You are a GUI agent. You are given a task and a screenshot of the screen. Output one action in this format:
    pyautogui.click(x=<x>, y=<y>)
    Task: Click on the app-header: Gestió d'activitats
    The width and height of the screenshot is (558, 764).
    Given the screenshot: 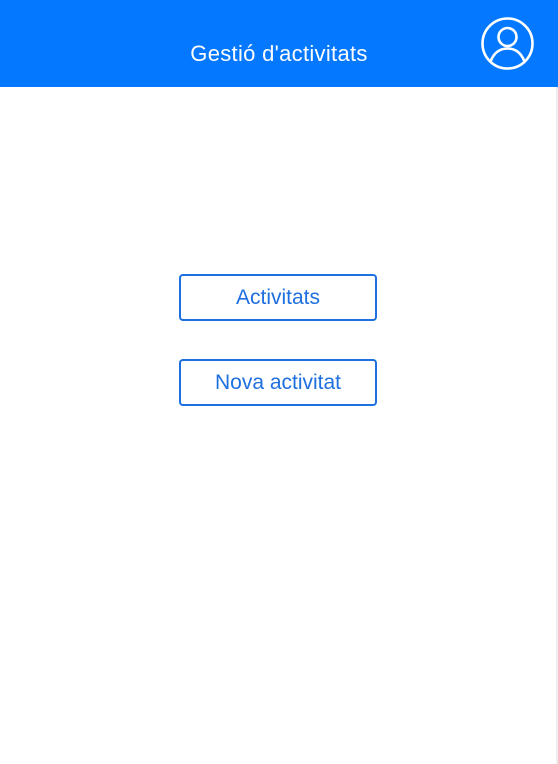 What is the action you would take?
    pyautogui.click(x=279, y=43)
    